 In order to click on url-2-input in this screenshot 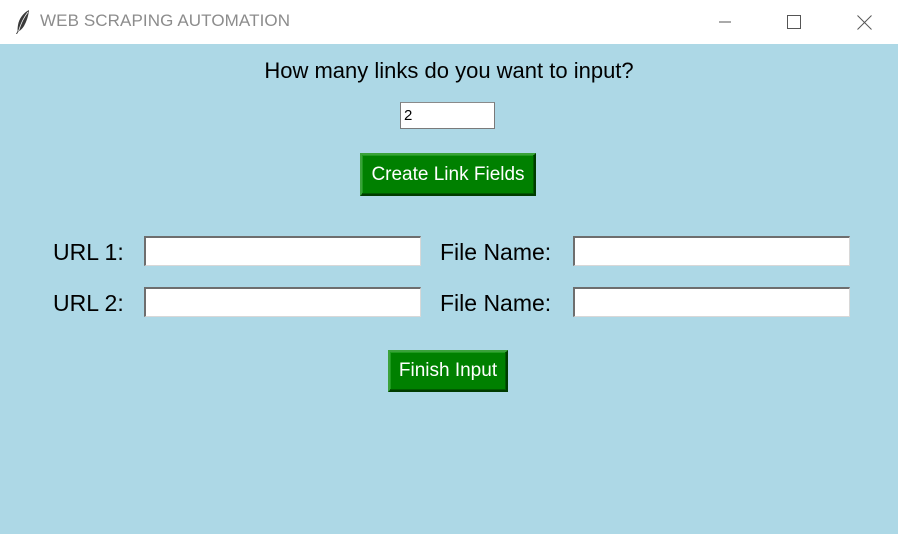, I will do `click(282, 302)`.